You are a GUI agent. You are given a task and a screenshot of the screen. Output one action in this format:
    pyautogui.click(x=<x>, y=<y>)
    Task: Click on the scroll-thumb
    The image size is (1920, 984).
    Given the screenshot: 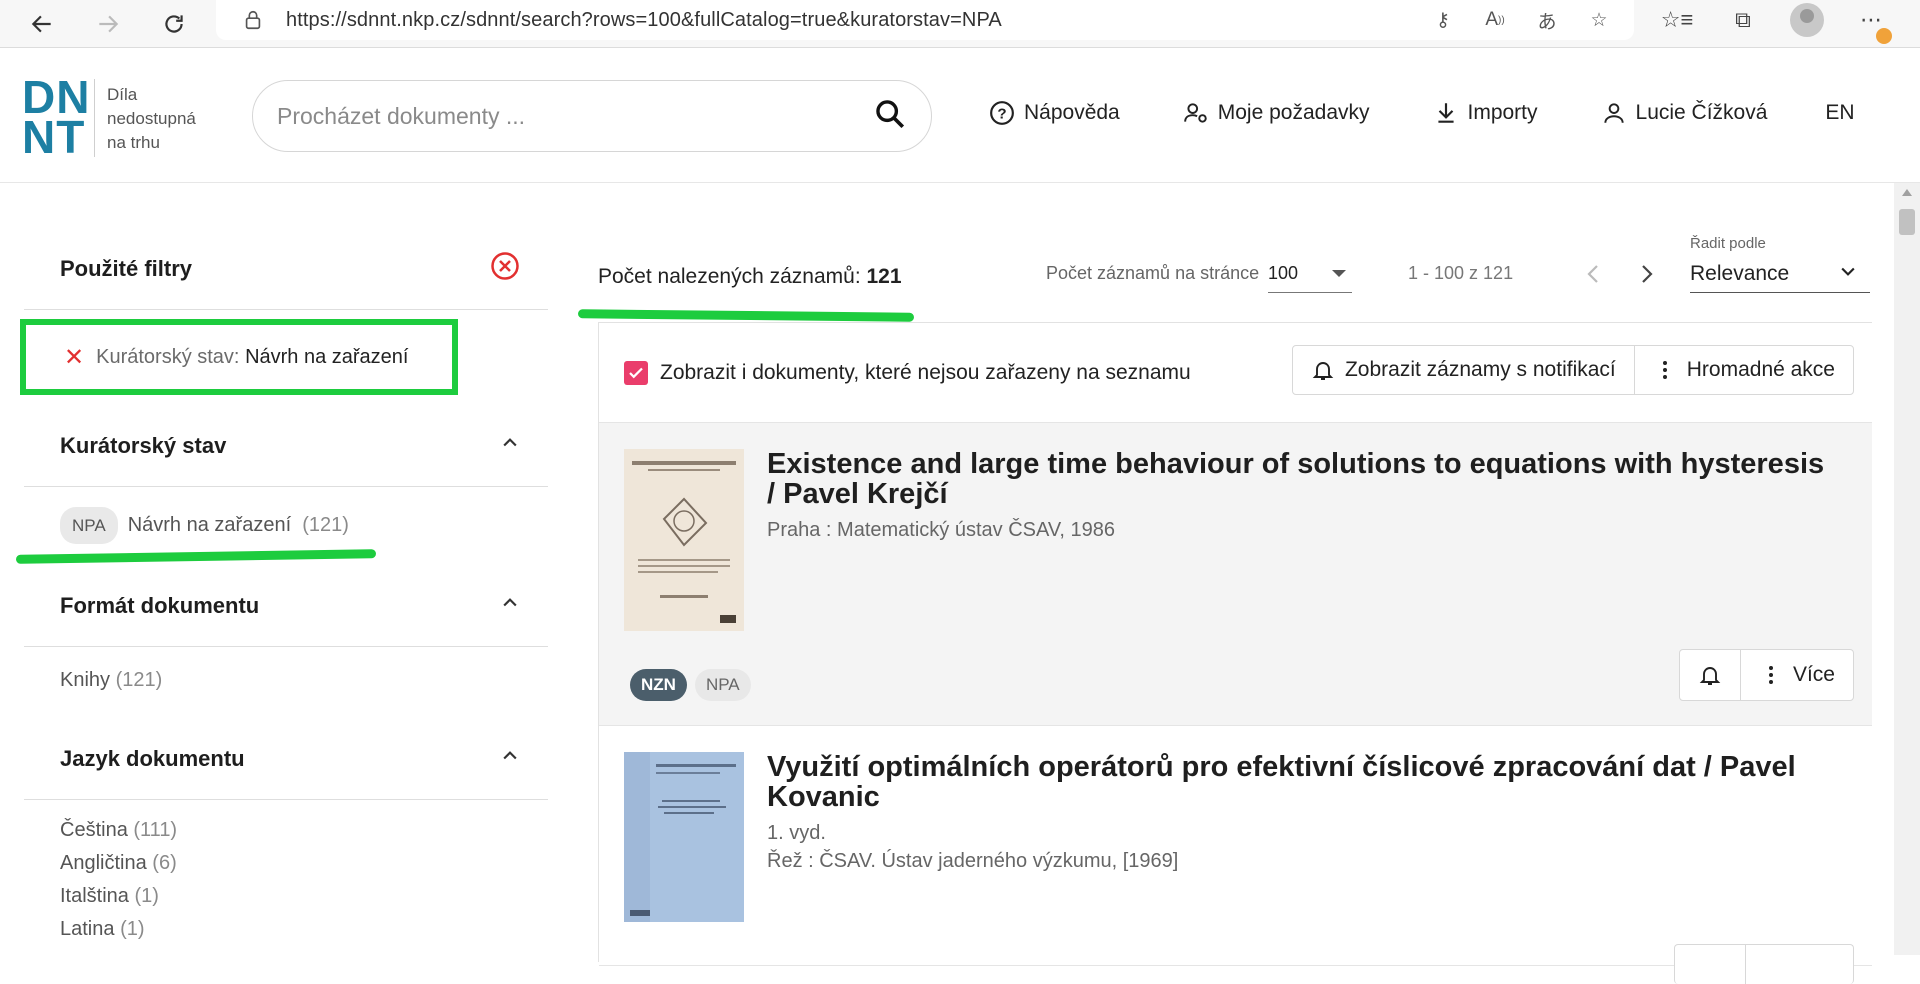 What is the action you would take?
    pyautogui.click(x=1907, y=222)
    